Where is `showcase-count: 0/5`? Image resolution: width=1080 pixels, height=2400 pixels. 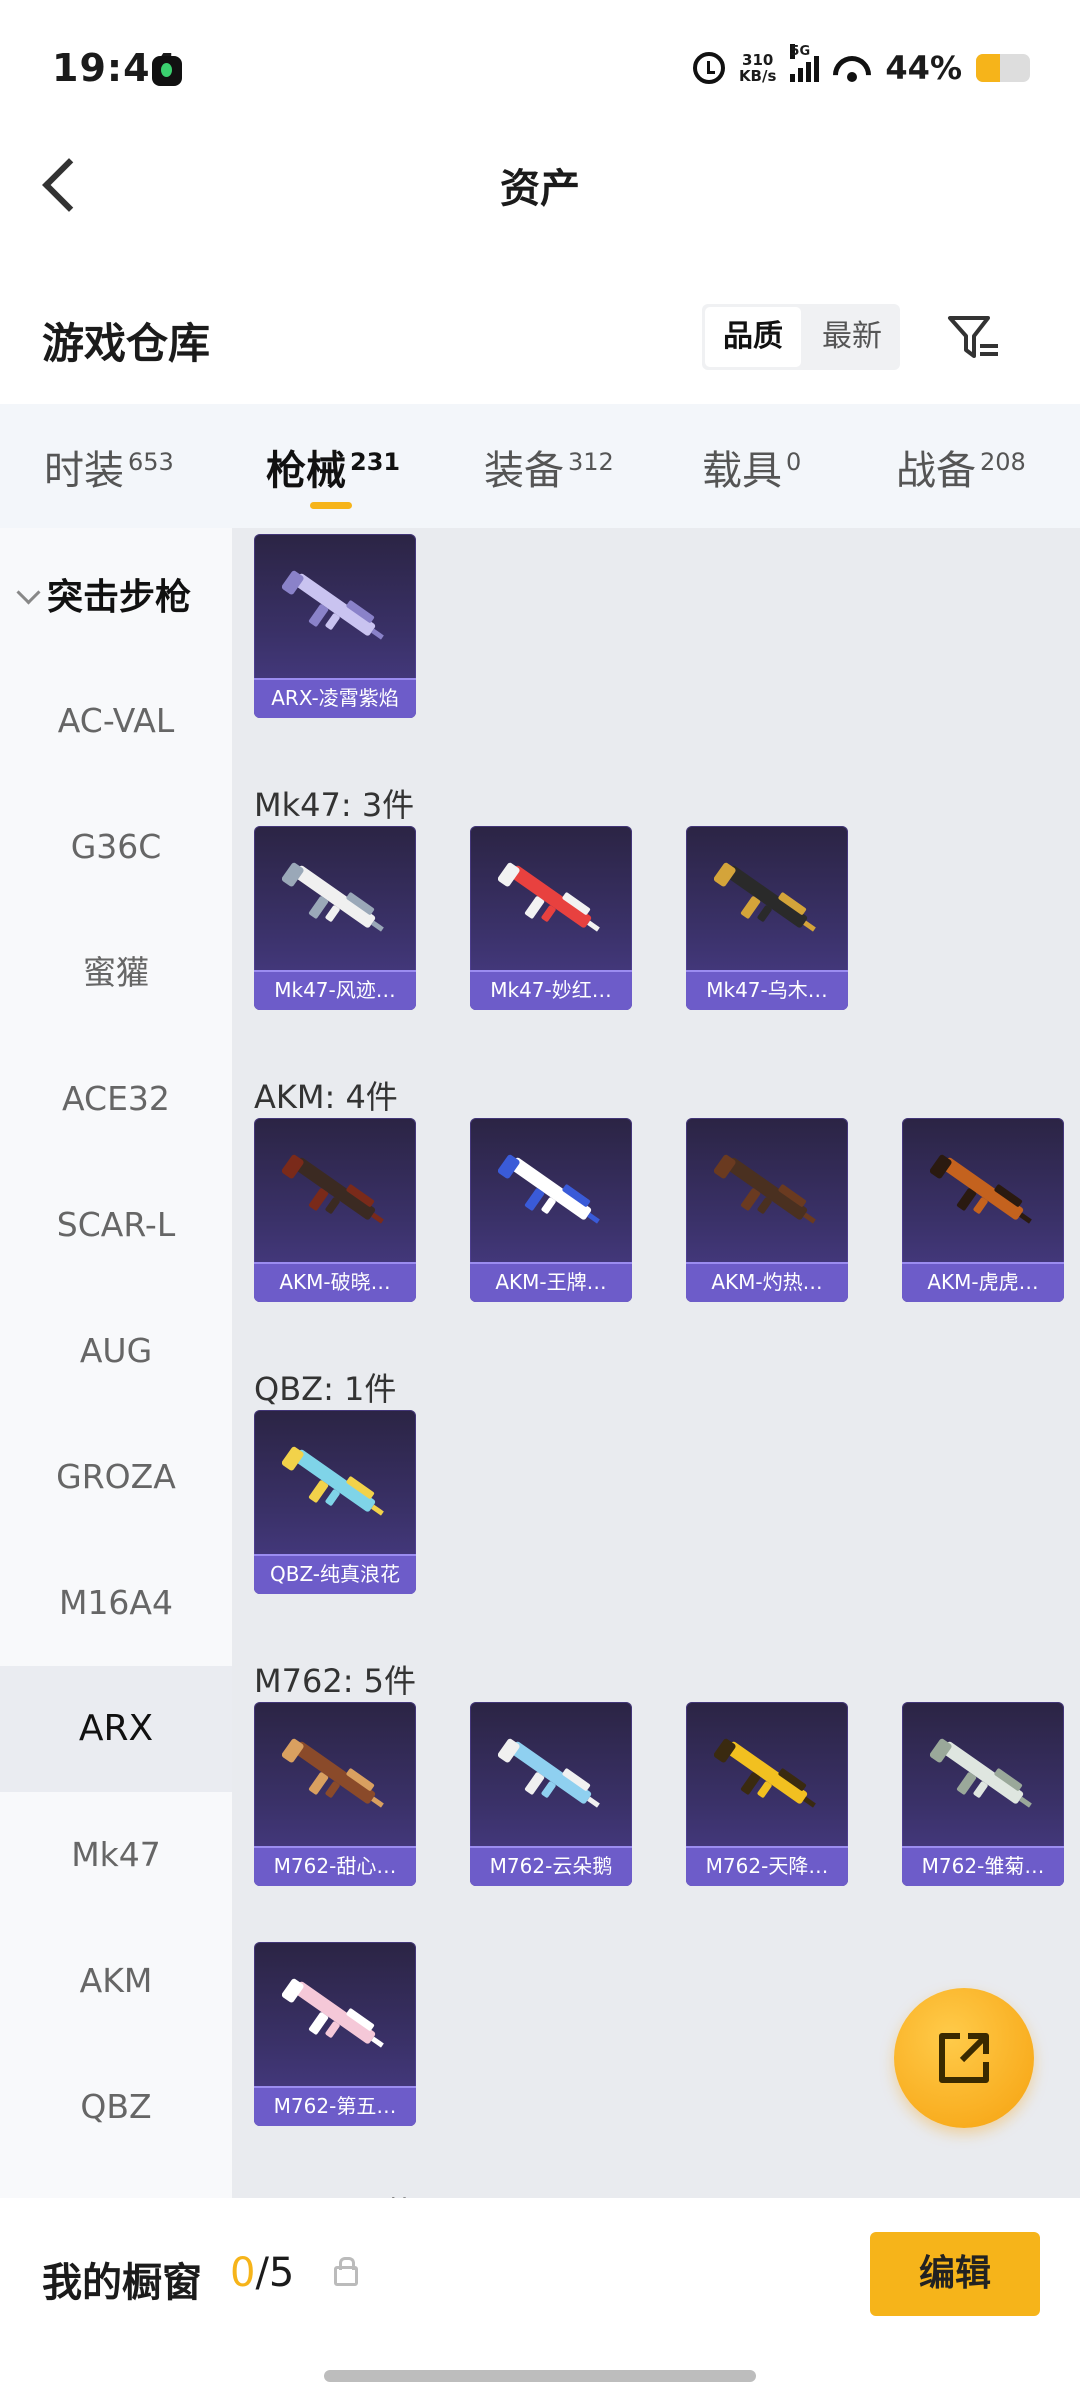 showcase-count: 0/5 is located at coordinates (262, 2273).